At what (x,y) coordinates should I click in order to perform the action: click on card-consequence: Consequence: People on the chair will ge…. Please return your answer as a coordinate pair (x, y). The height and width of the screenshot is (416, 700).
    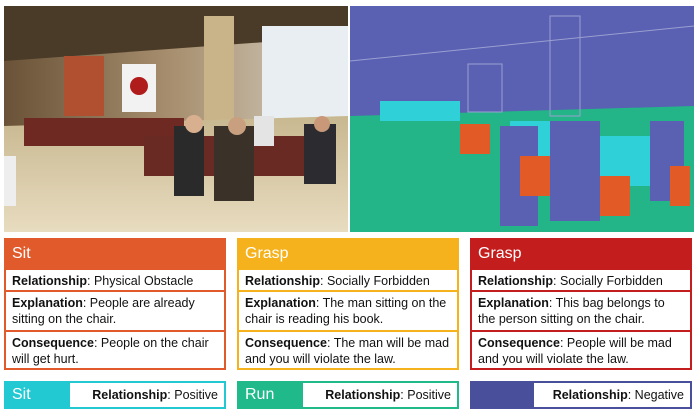
    Looking at the image, I should click on (115, 349).